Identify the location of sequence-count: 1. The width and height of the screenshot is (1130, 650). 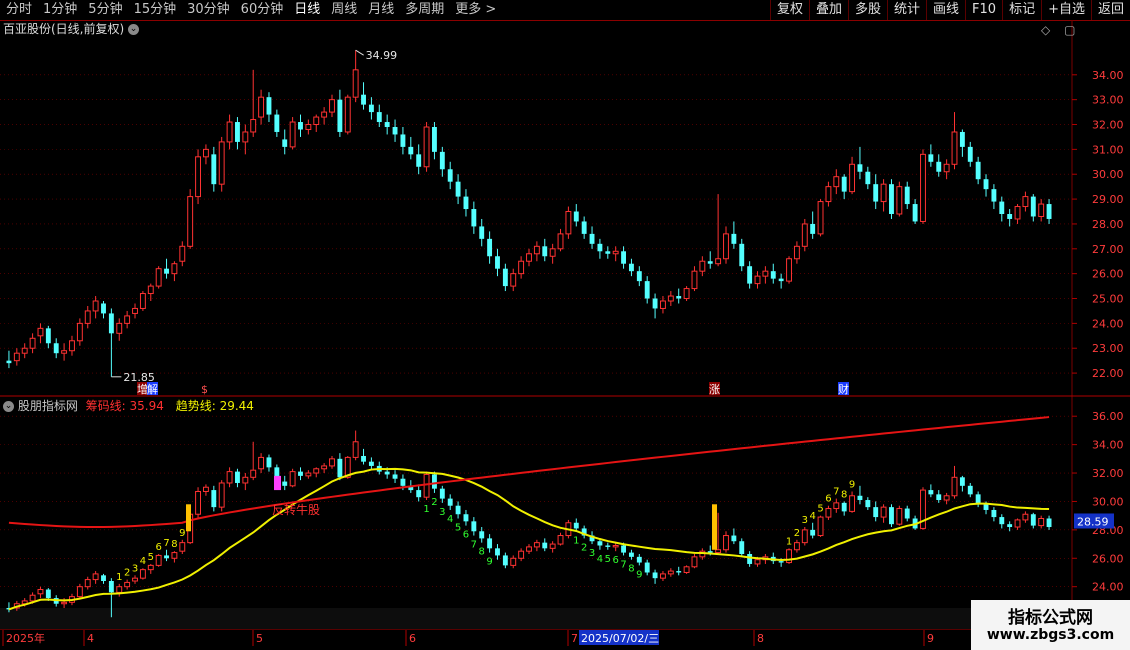
(576, 540).